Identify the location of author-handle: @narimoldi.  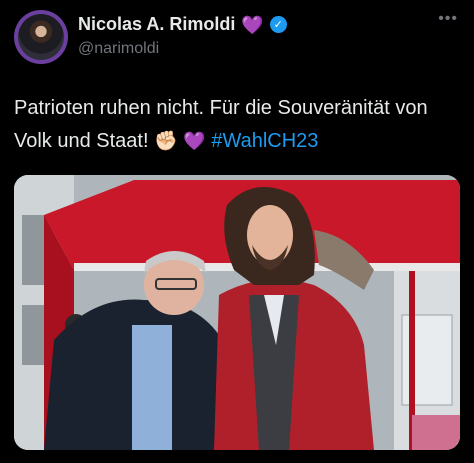
(118, 49).